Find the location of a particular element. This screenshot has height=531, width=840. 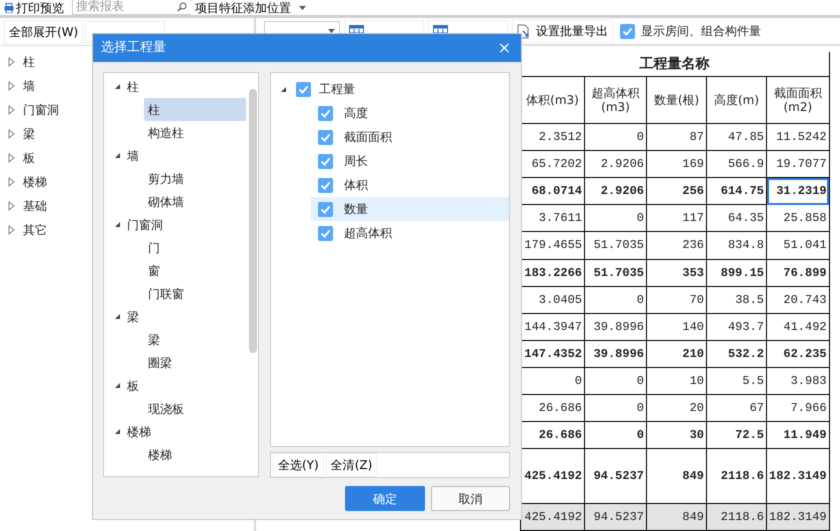

checkbox-label: 体积 is located at coordinates (356, 185).